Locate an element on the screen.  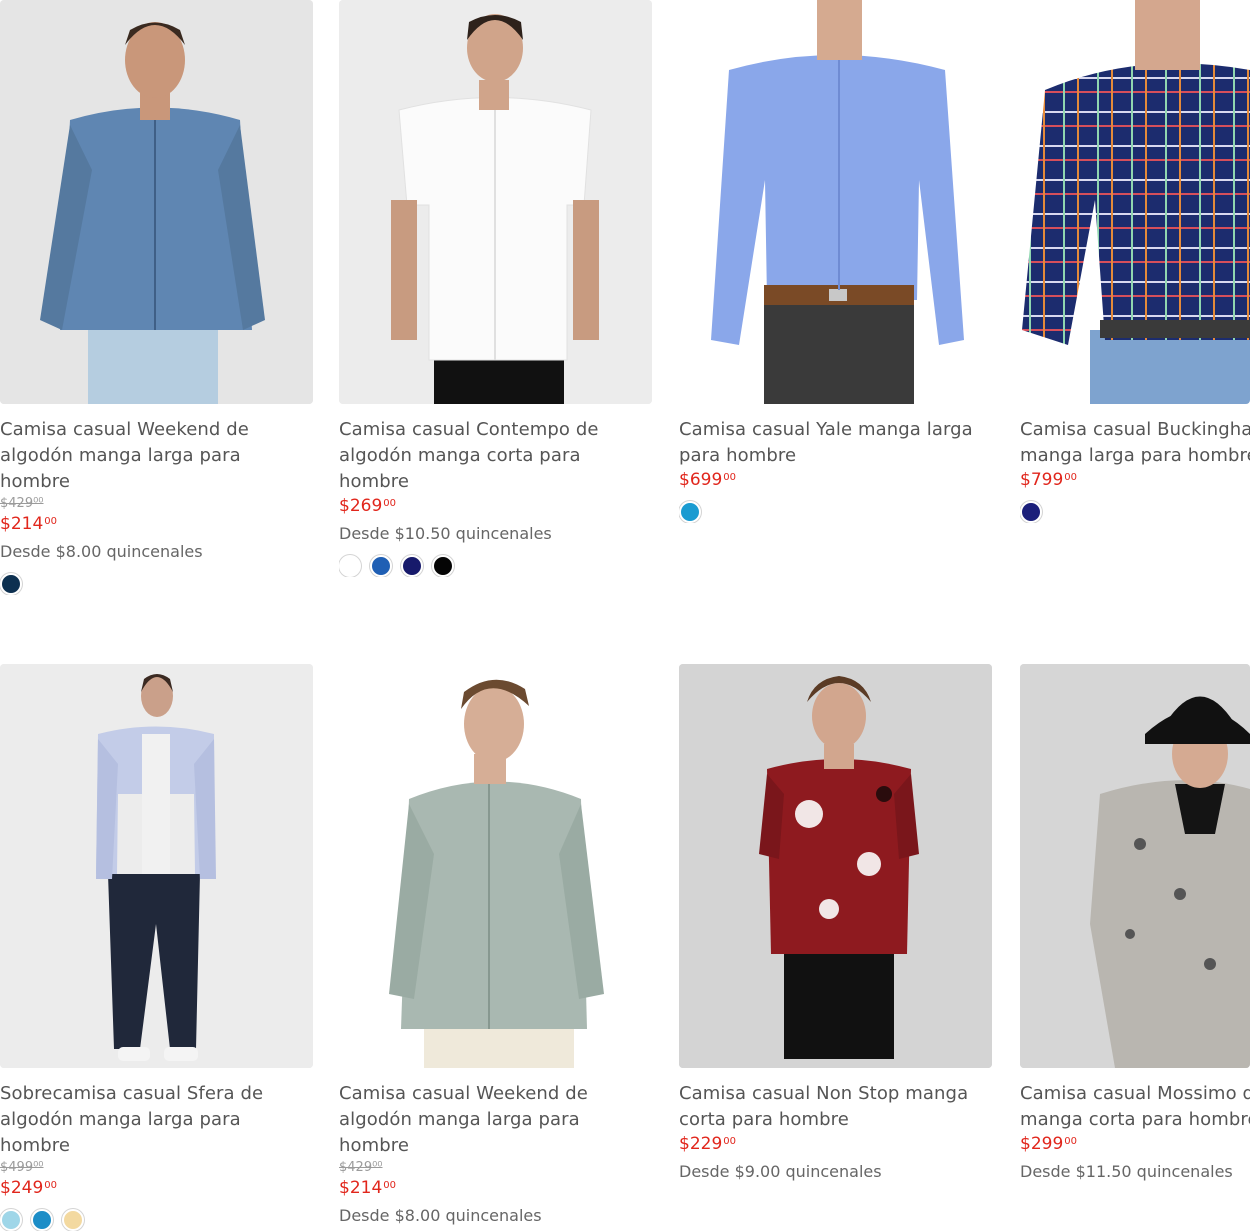
man-light-blue-overshirt-image is located at coordinates (156, 866).